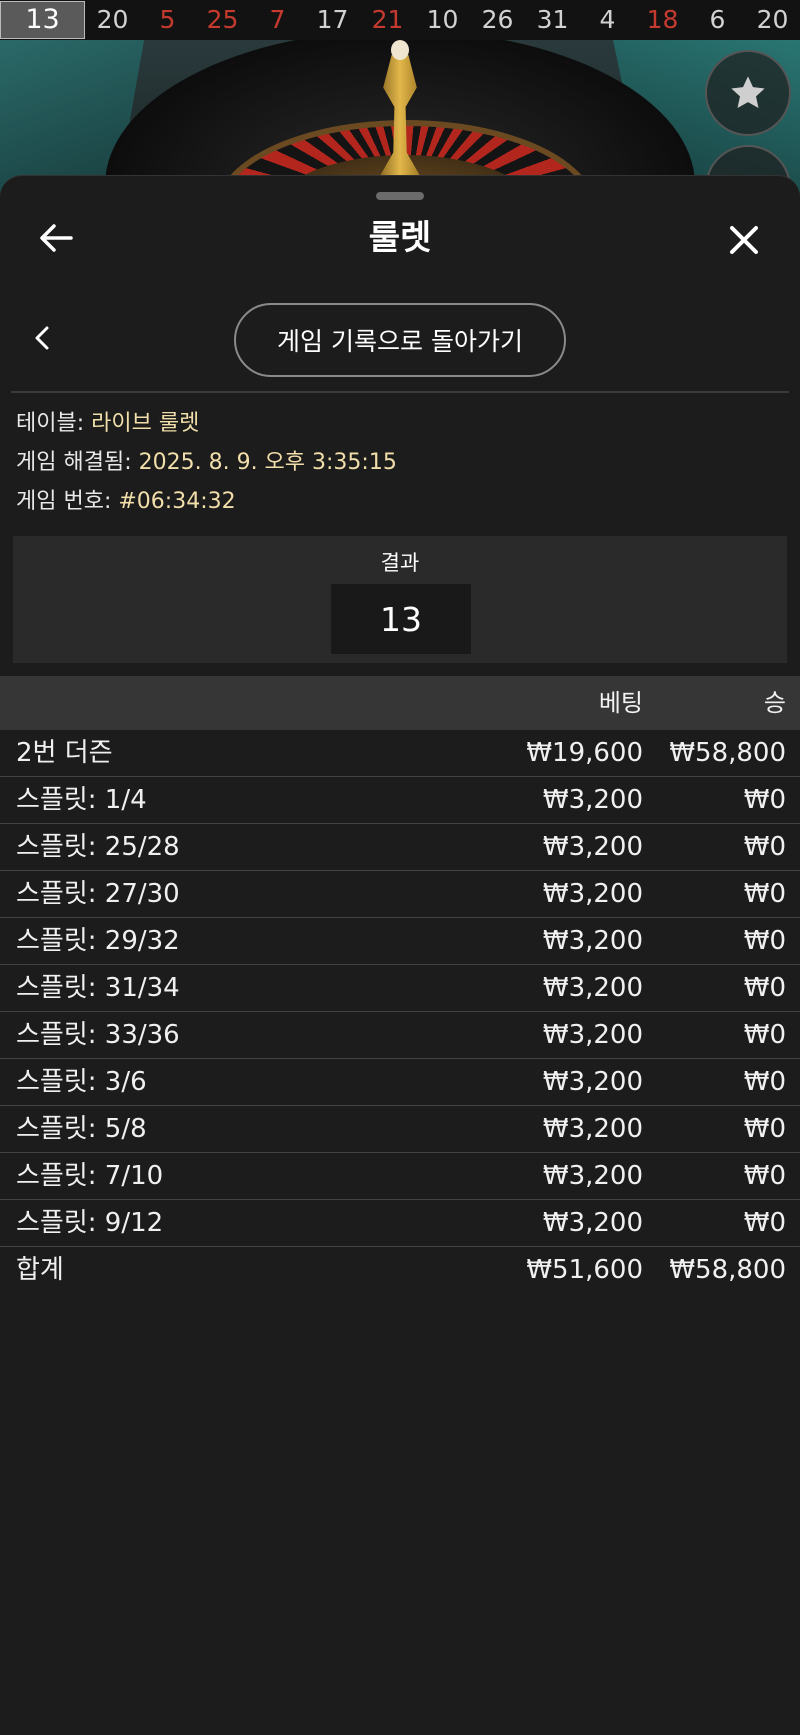  Describe the element at coordinates (67, 501) in the screenshot. I see `info-game-number-label: 게임 번호:` at that location.